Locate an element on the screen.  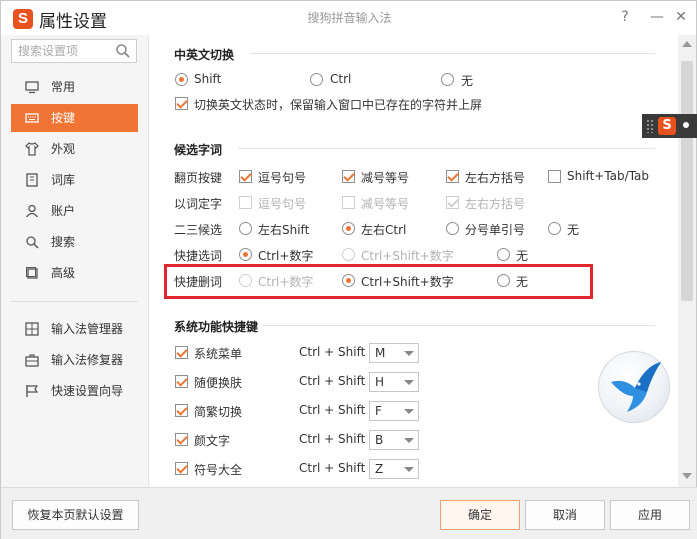
shortcut-simplified-traditional-checkbox is located at coordinates (181, 410).